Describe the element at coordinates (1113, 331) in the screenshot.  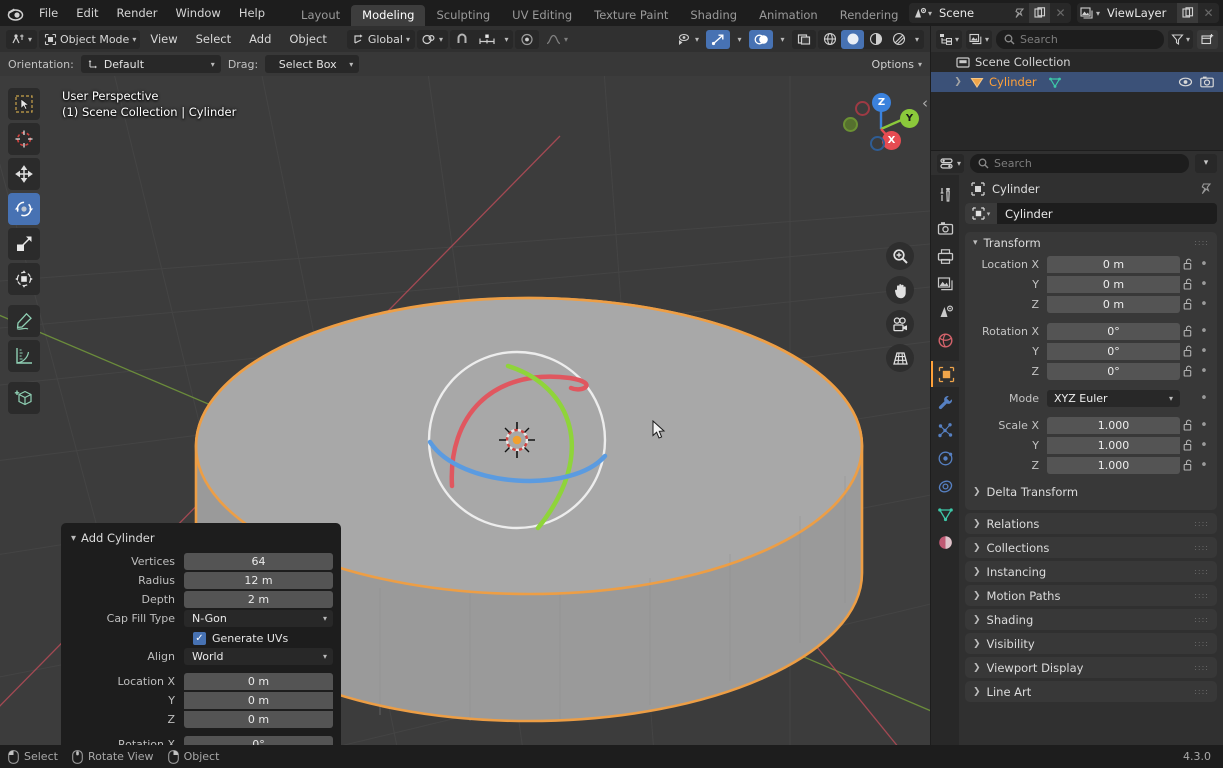
I see `transform-rotation-x-value: 0°` at that location.